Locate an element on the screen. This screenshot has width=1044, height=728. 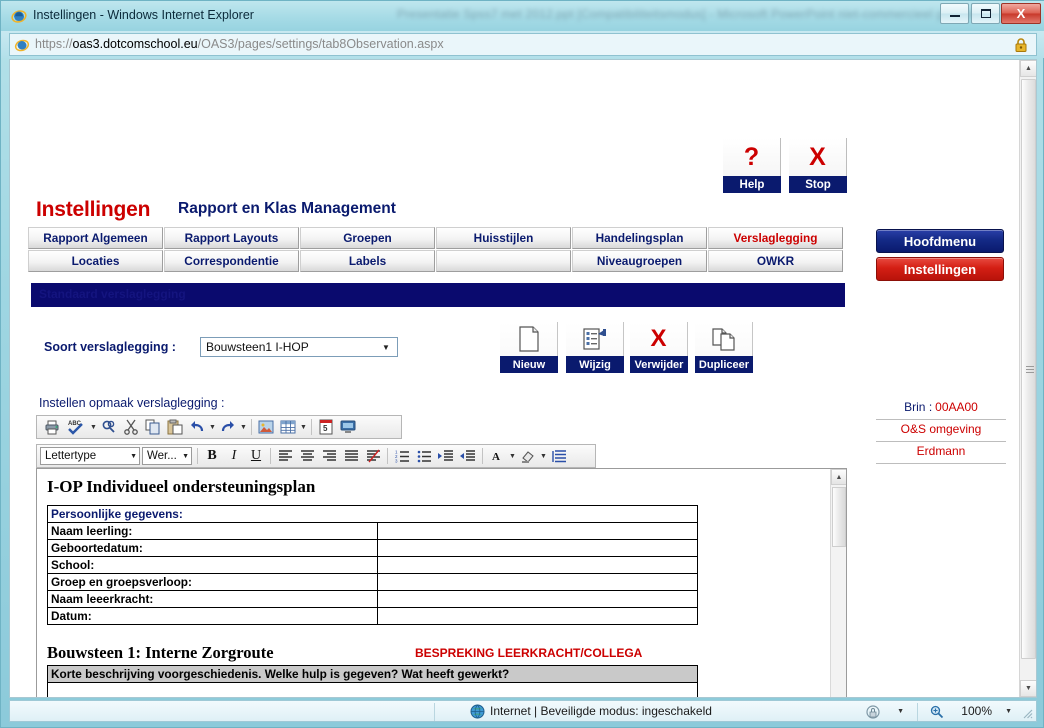
status-separator is located at coordinates (434, 712).